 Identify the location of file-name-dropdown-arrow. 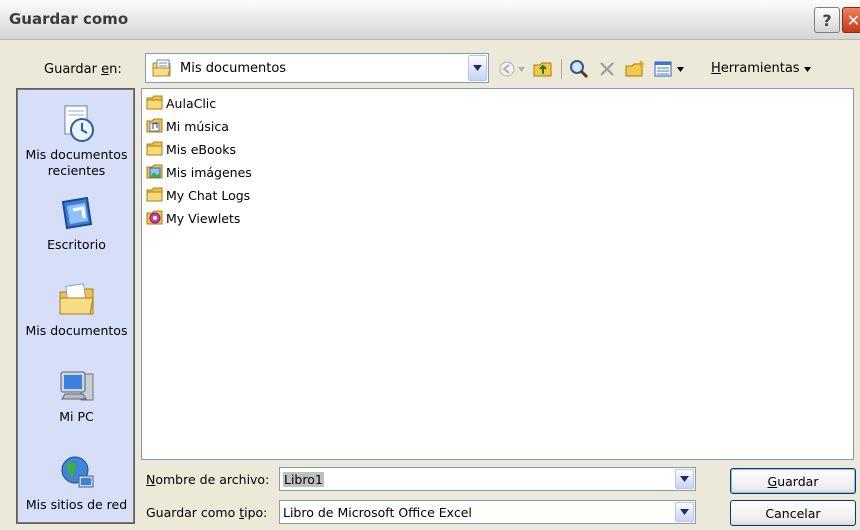
(684, 479).